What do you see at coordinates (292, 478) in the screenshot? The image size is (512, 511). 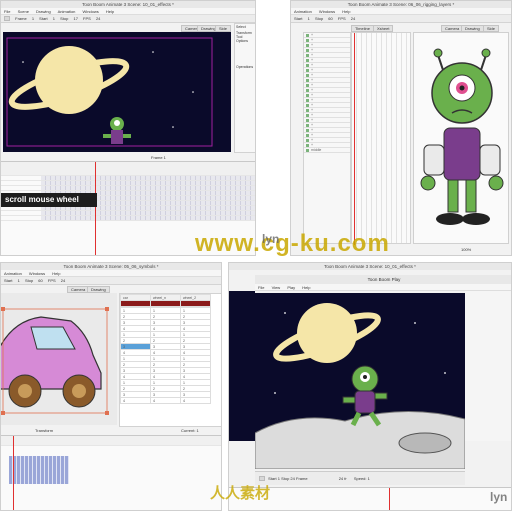 I see `stop-field: 24` at bounding box center [292, 478].